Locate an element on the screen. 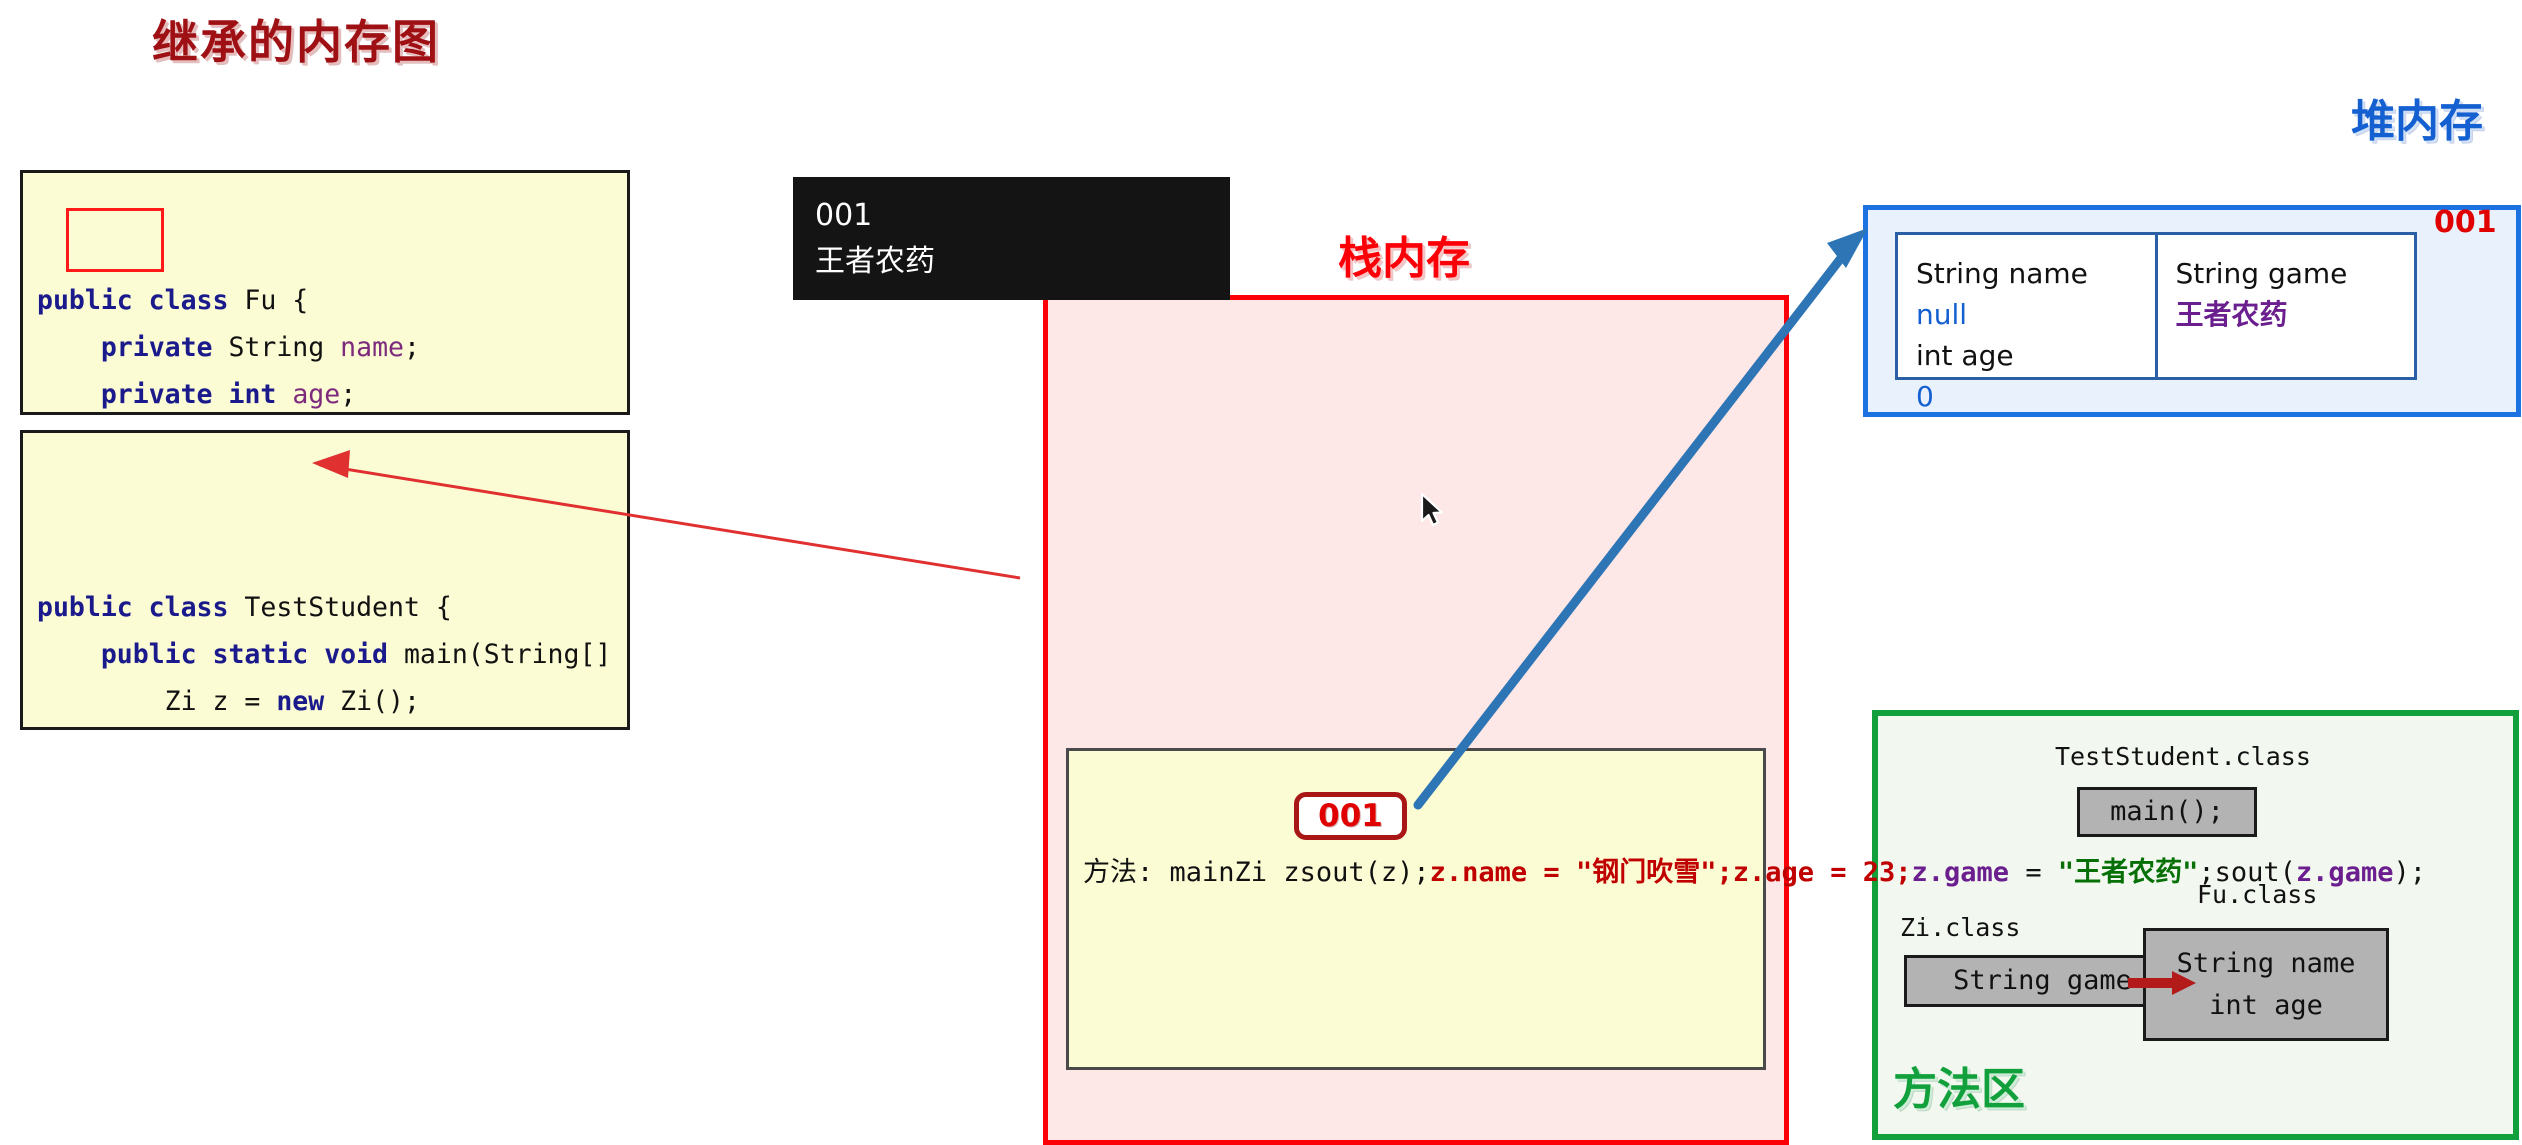 The width and height of the screenshot is (2522, 1145). code-line: Zi z is located at coordinates (1267, 872).